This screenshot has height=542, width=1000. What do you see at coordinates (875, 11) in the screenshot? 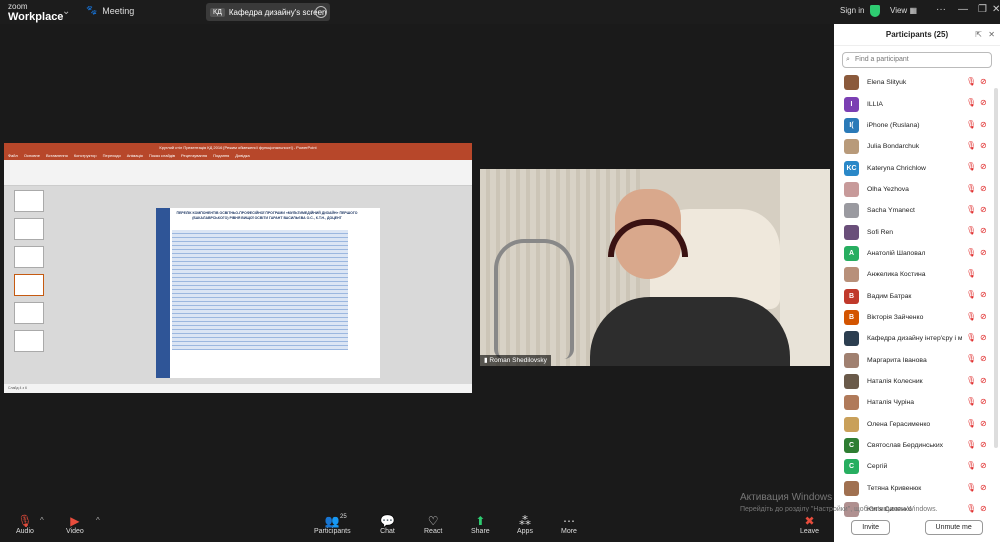
I see `shield-icon` at bounding box center [875, 11].